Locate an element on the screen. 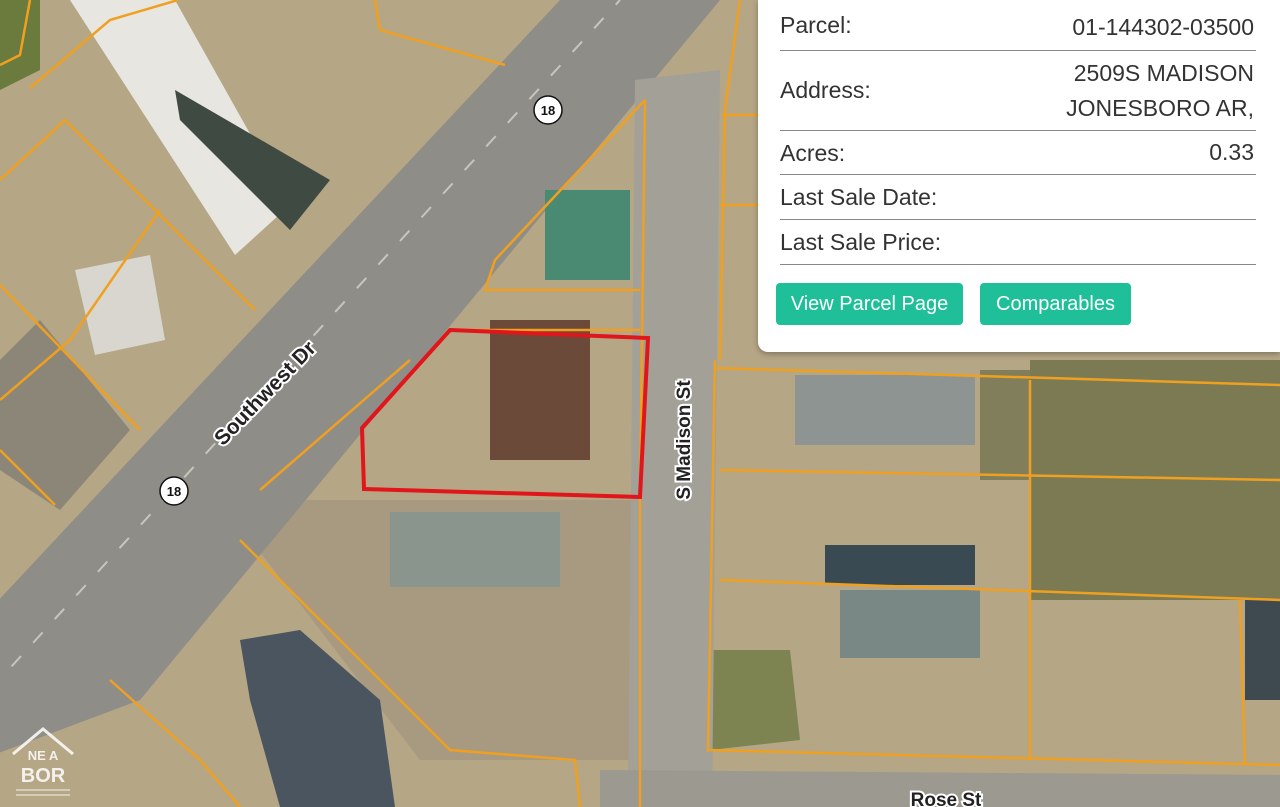 The width and height of the screenshot is (1280, 807). sale-price-label: Last Sale Price: is located at coordinates (861, 242).